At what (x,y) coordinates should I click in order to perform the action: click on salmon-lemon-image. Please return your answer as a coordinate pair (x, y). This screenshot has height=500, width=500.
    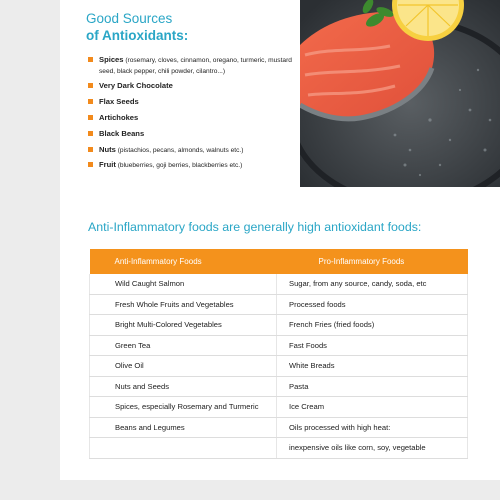
    Looking at the image, I should click on (400, 93).